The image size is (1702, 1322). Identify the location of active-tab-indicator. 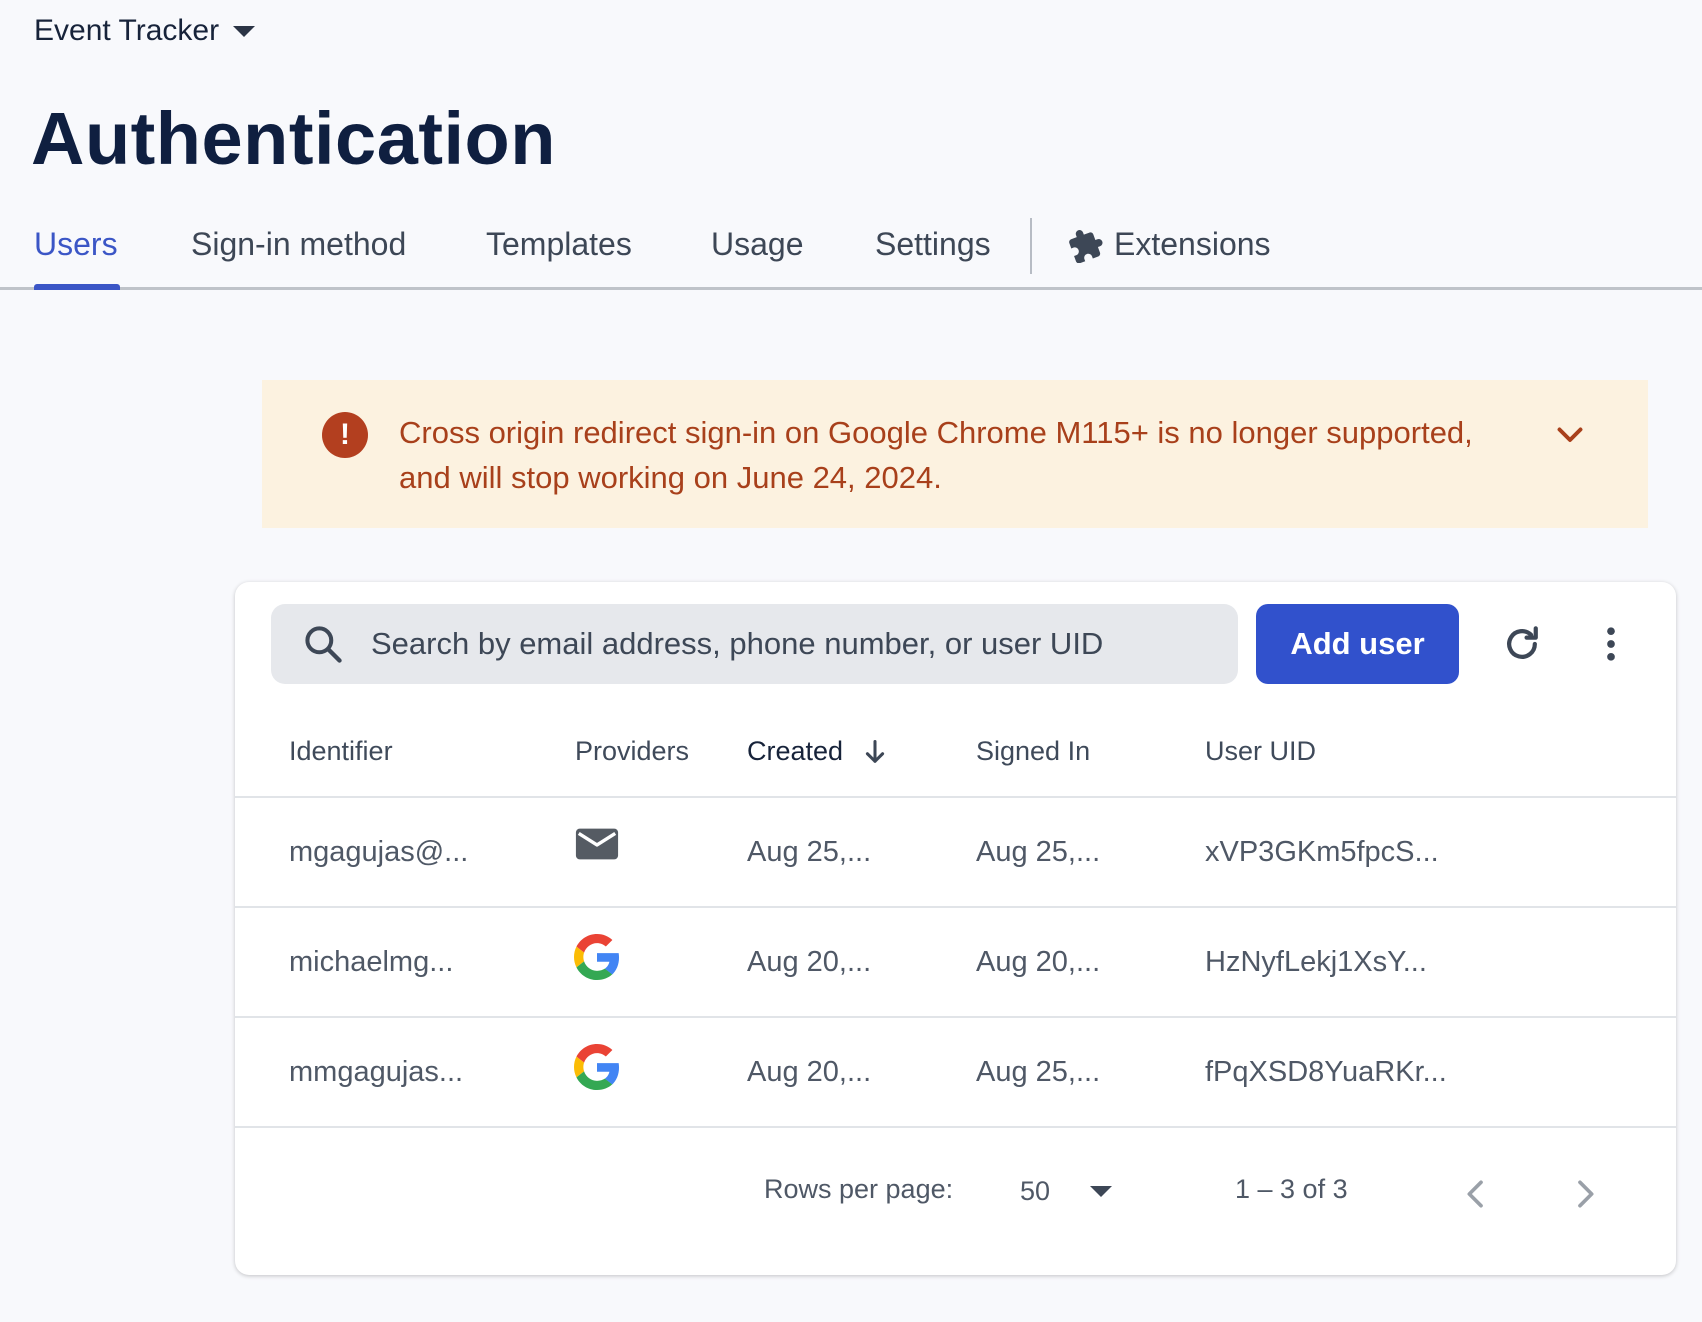
(77, 287).